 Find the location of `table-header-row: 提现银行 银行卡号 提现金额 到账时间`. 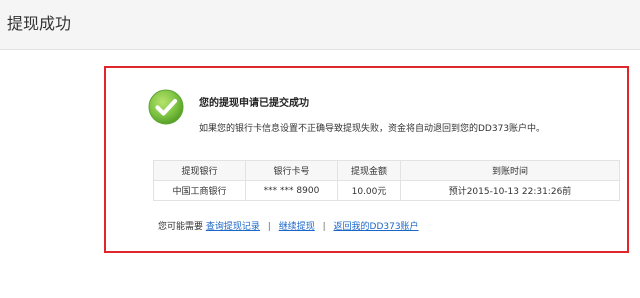

table-header-row: 提现银行 银行卡号 提现金额 到账时间 is located at coordinates (386, 170).